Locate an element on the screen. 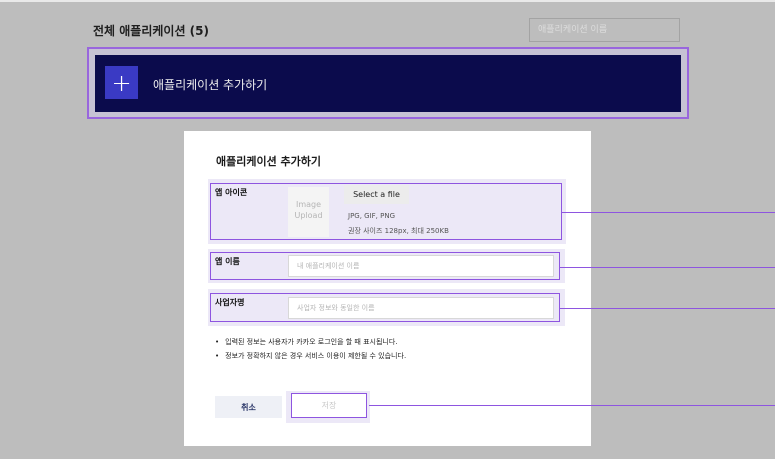 This screenshot has height=459, width=775. notice-item: 입력된 정보는 사용자가 카카오 로그인을 할 때 표시됩니다. is located at coordinates (310, 342).